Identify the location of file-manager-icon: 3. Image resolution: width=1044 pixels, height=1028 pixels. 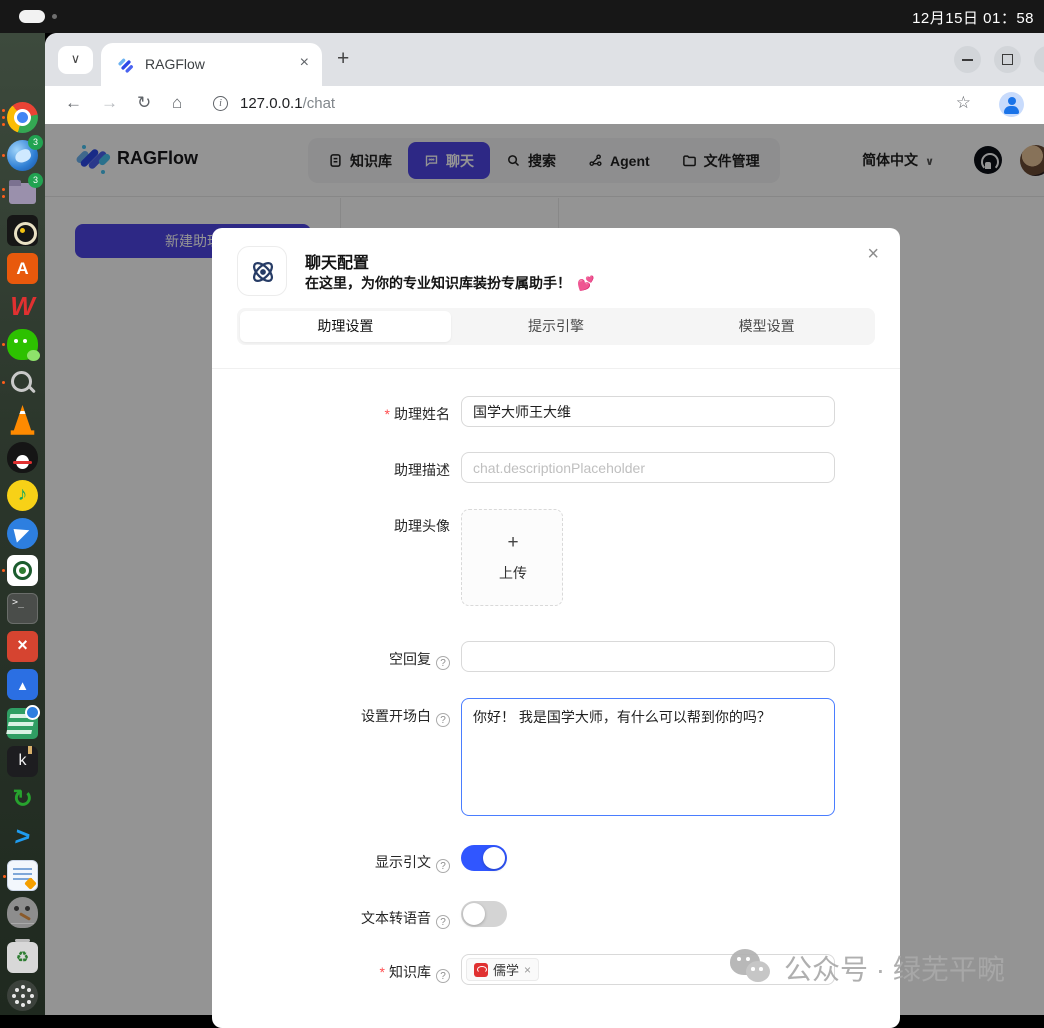
(22, 191).